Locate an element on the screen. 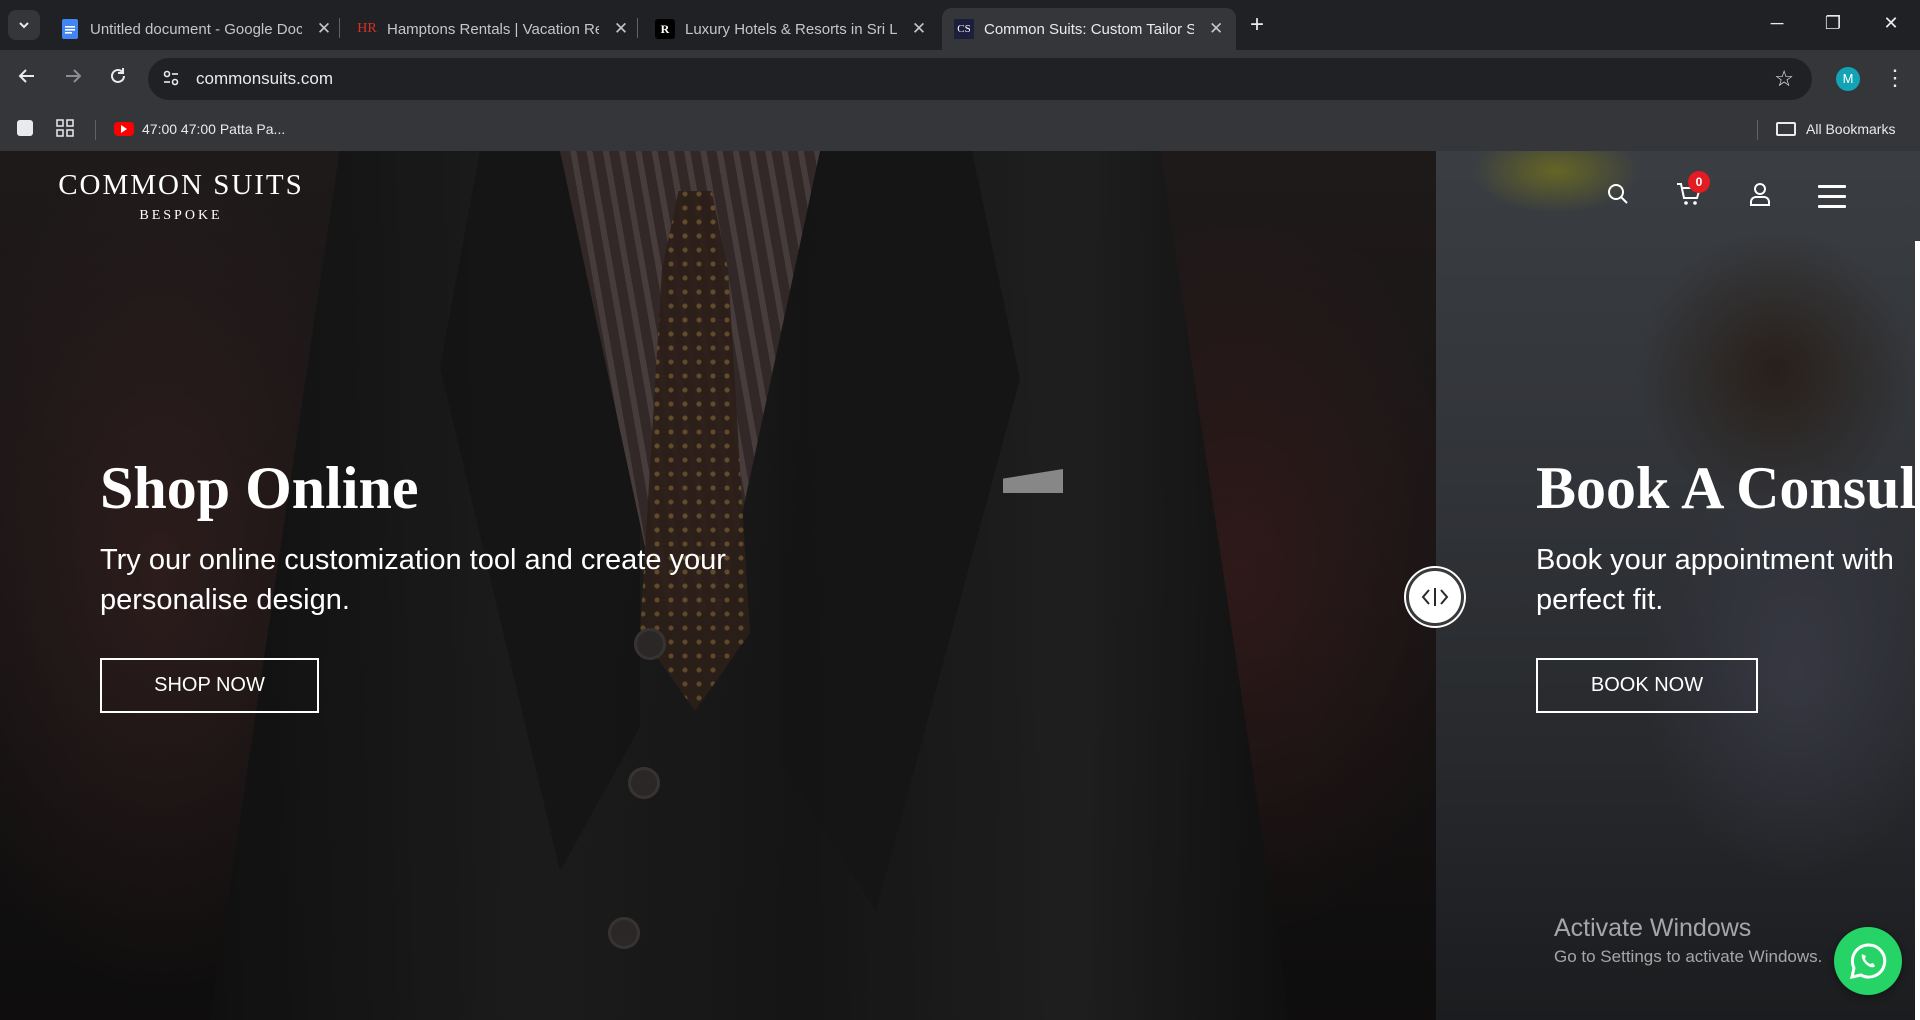  cs-icon: CS is located at coordinates (964, 29).